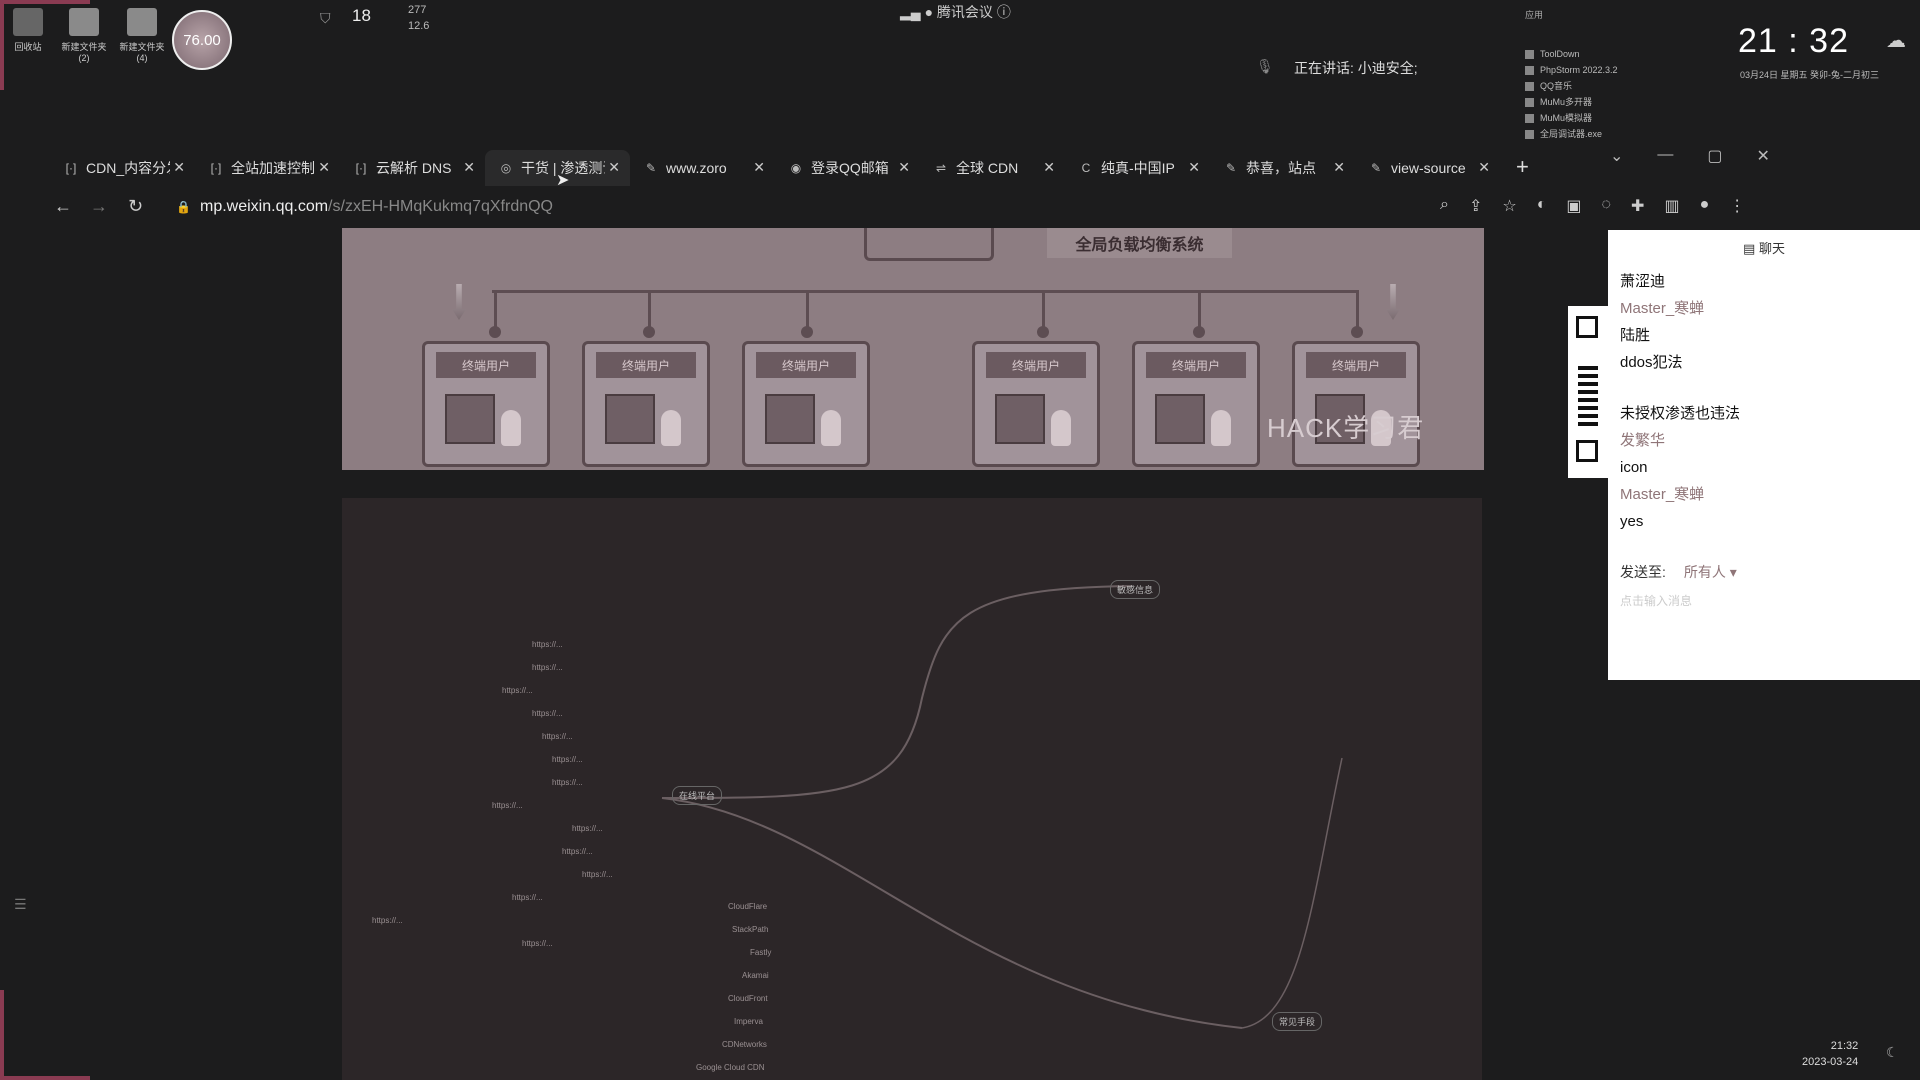 The width and height of the screenshot is (1920, 1080). What do you see at coordinates (1137, 168) in the screenshot?
I see `tab-ip: C 纯真-中国IP ✕` at bounding box center [1137, 168].